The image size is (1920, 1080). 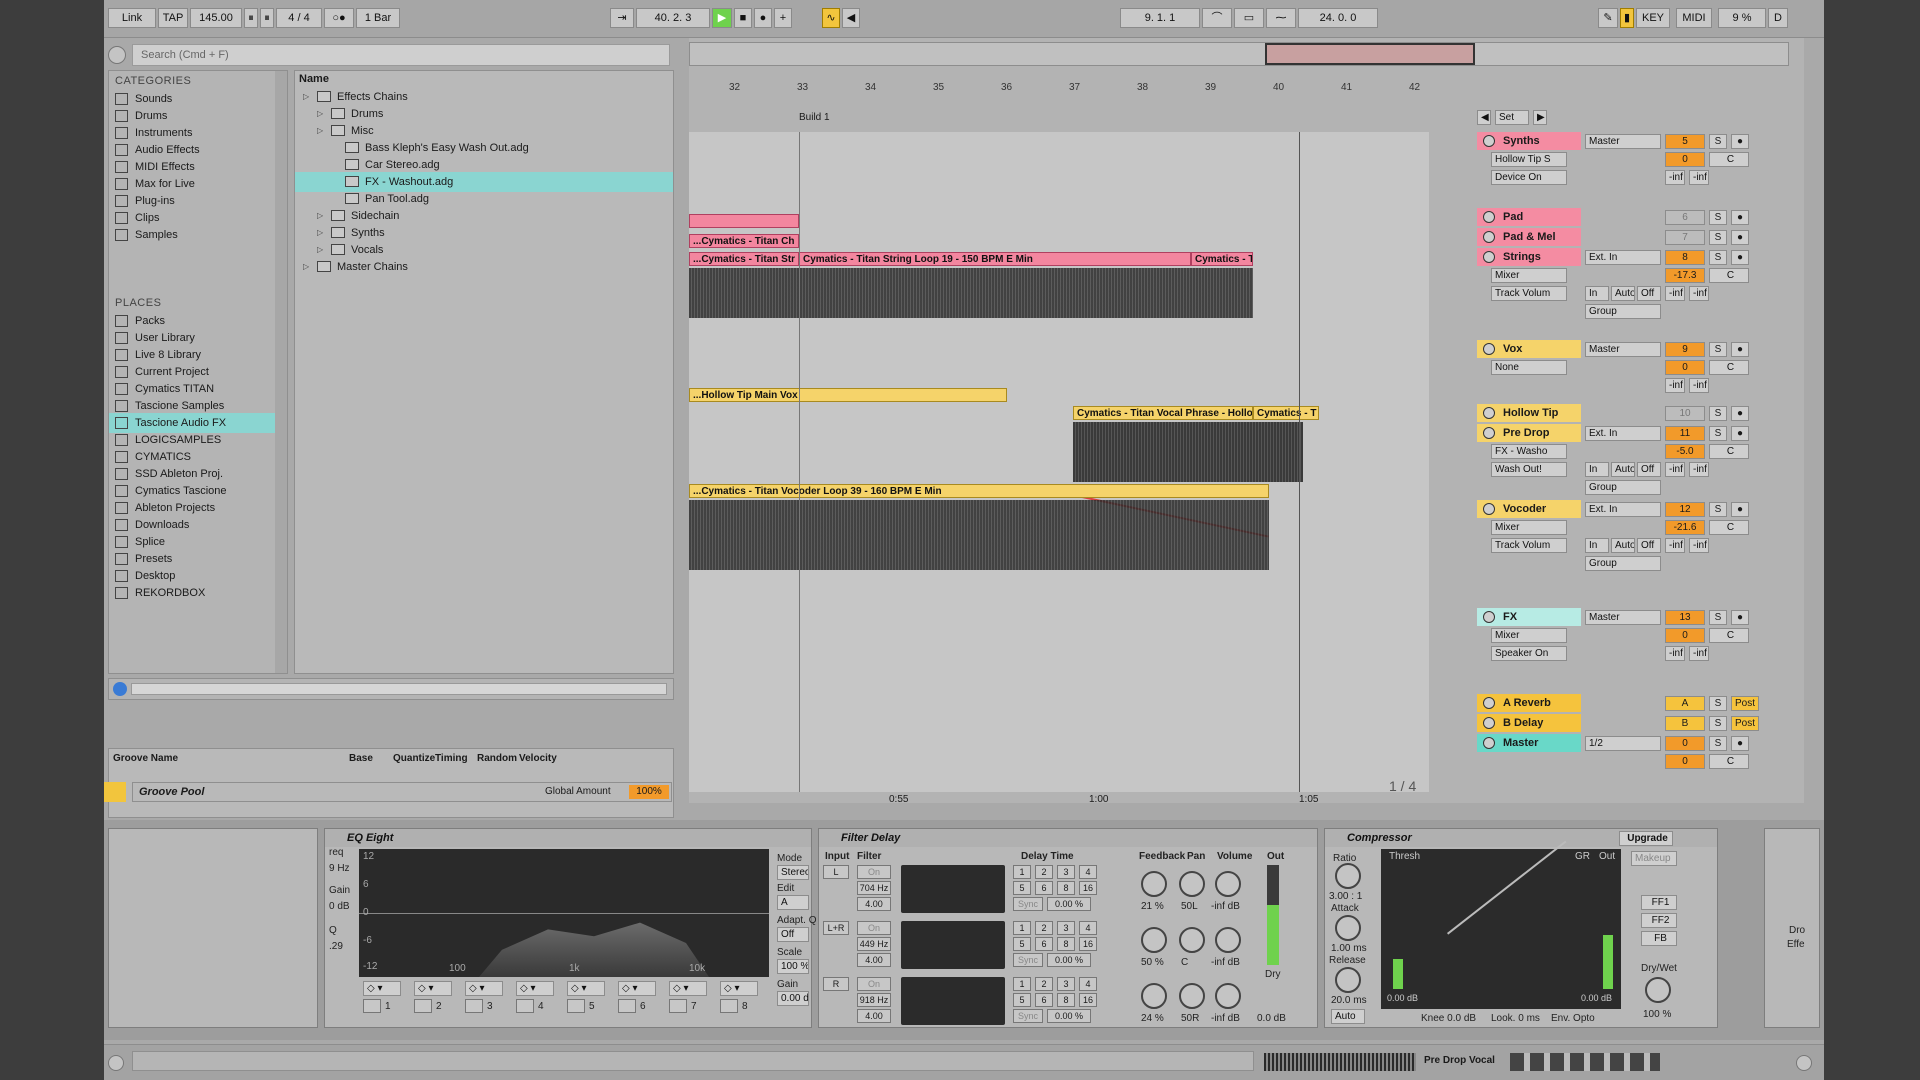 I want to click on global-amount-value: 100%, so click(x=649, y=792).